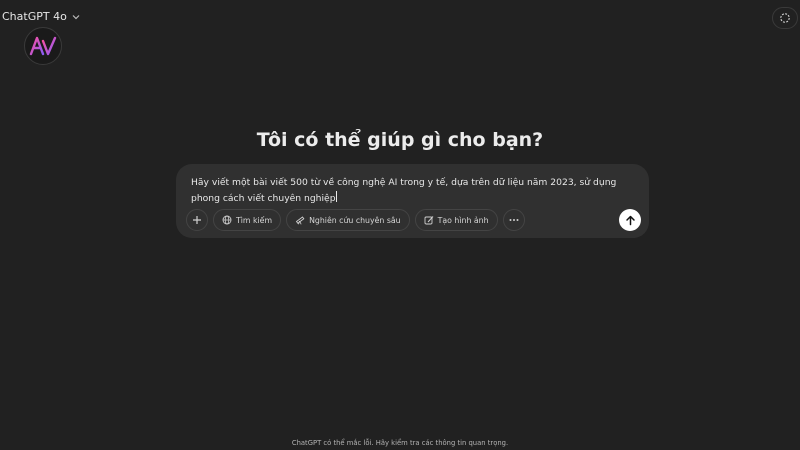 The height and width of the screenshot is (450, 800). Describe the element at coordinates (336, 196) in the screenshot. I see `text-caret` at that location.